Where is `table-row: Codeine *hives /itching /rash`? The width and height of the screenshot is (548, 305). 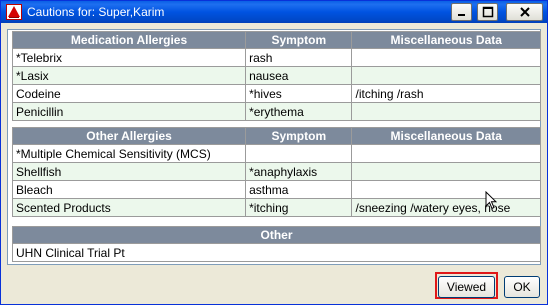 table-row: Codeine *hives /itching /rash is located at coordinates (276, 93).